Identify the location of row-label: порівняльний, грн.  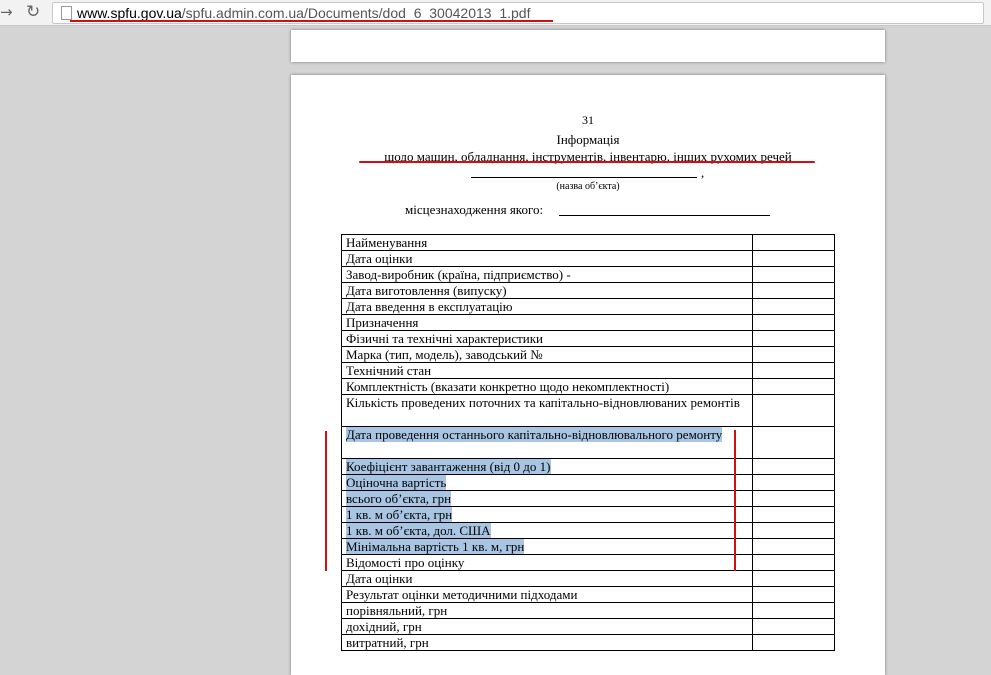
(547, 610).